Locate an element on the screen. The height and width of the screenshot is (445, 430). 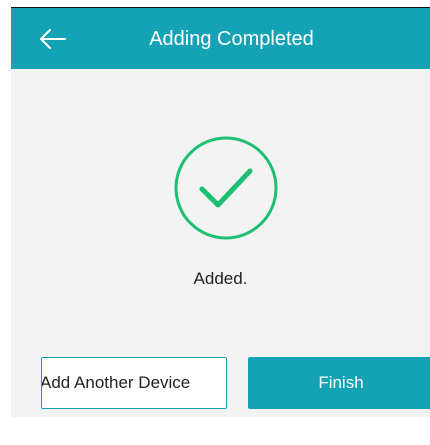
page-title: Adding Completed is located at coordinates (231, 39).